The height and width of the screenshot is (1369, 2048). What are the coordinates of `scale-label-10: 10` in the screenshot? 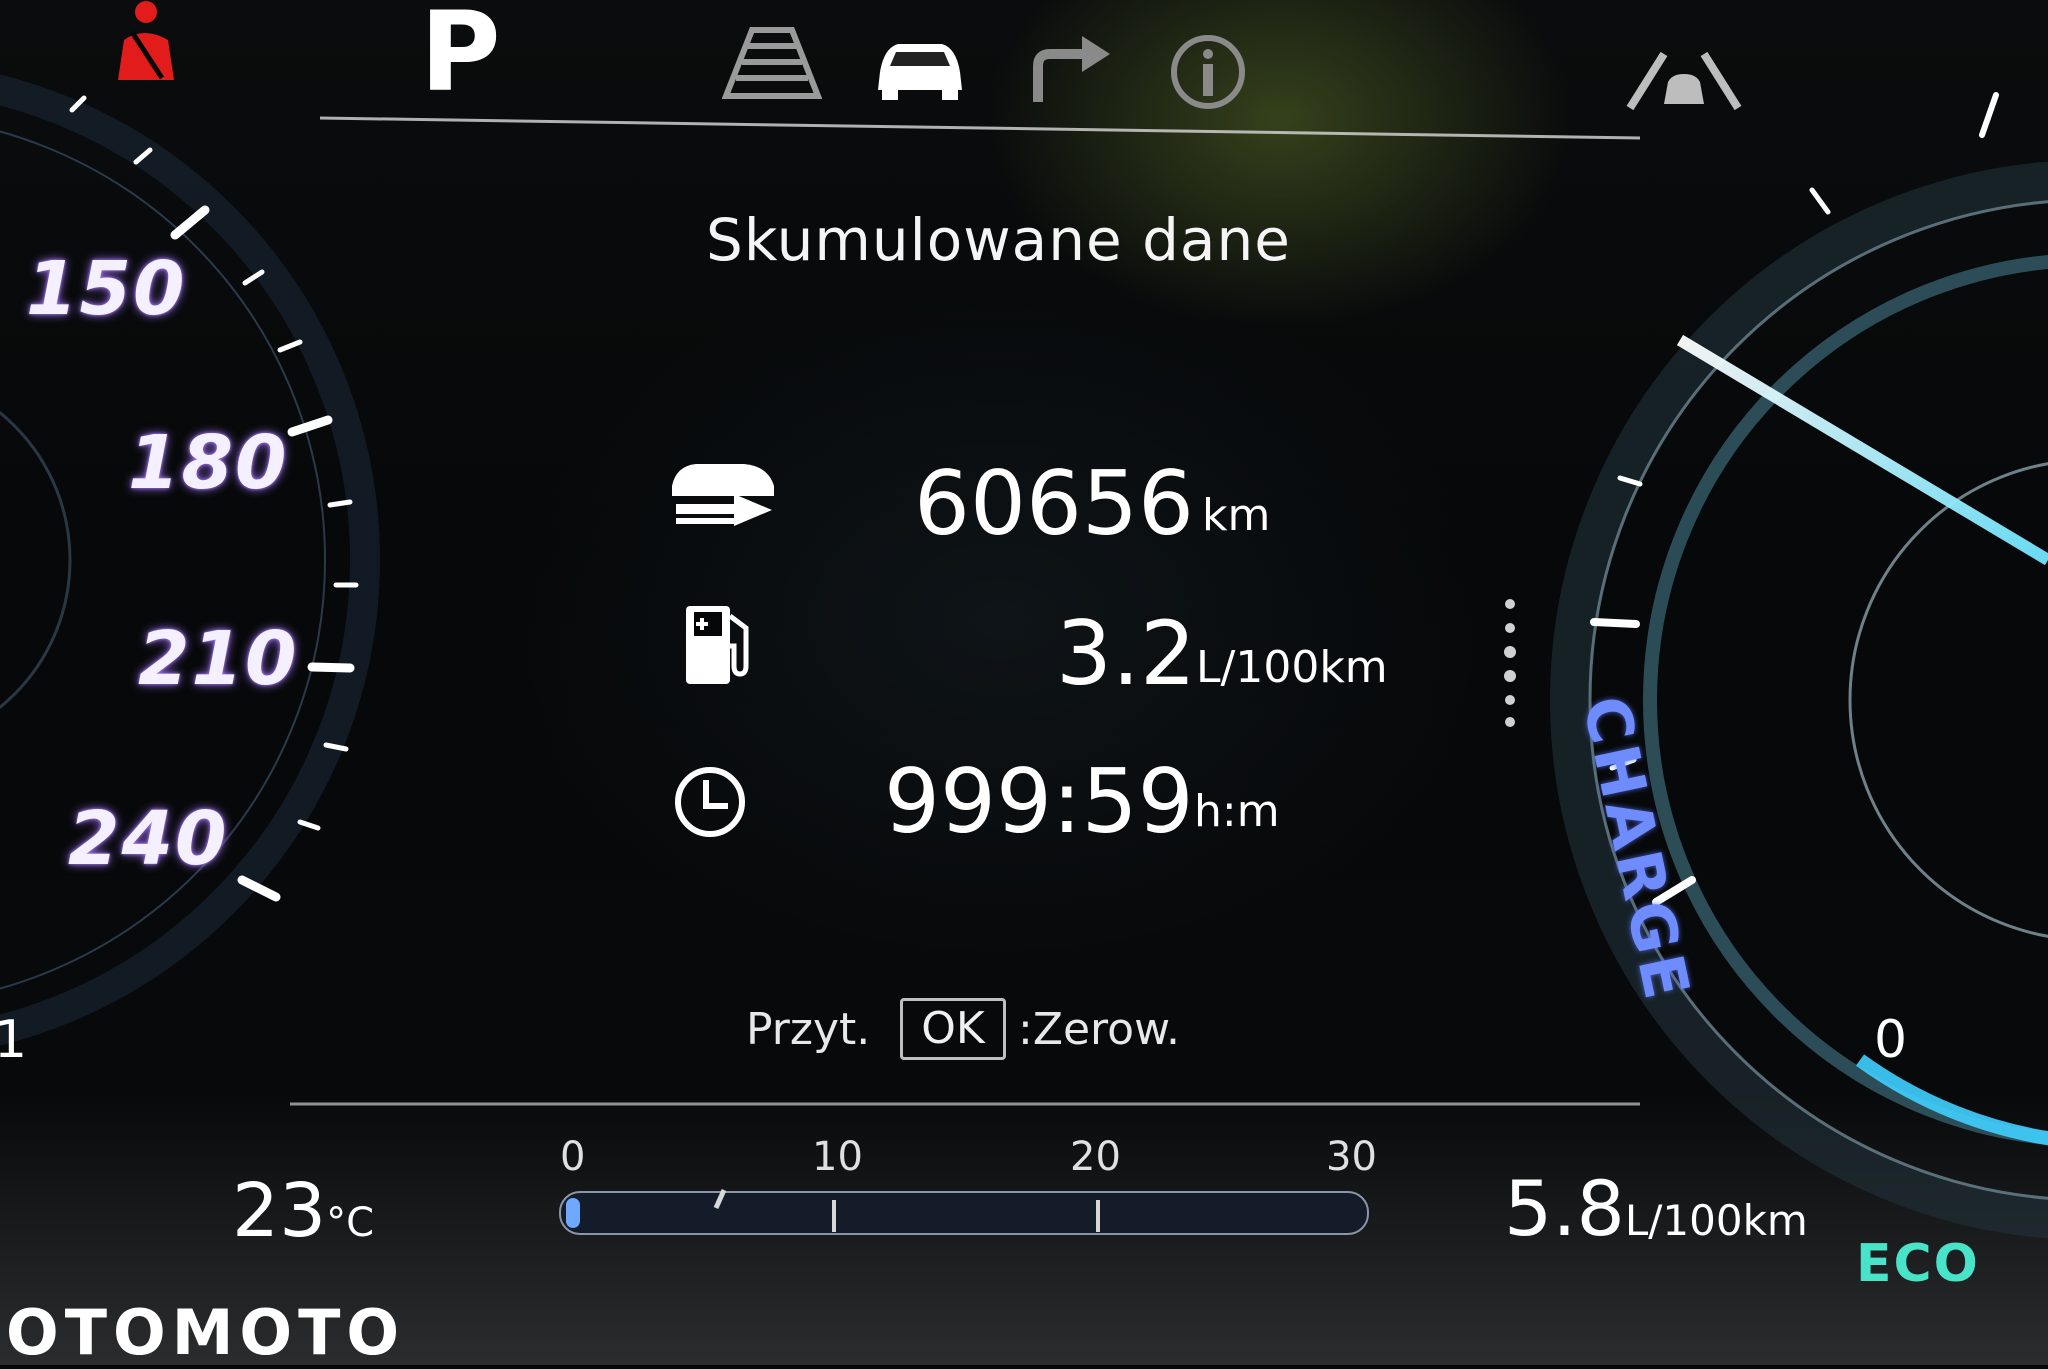 It's located at (837, 1157).